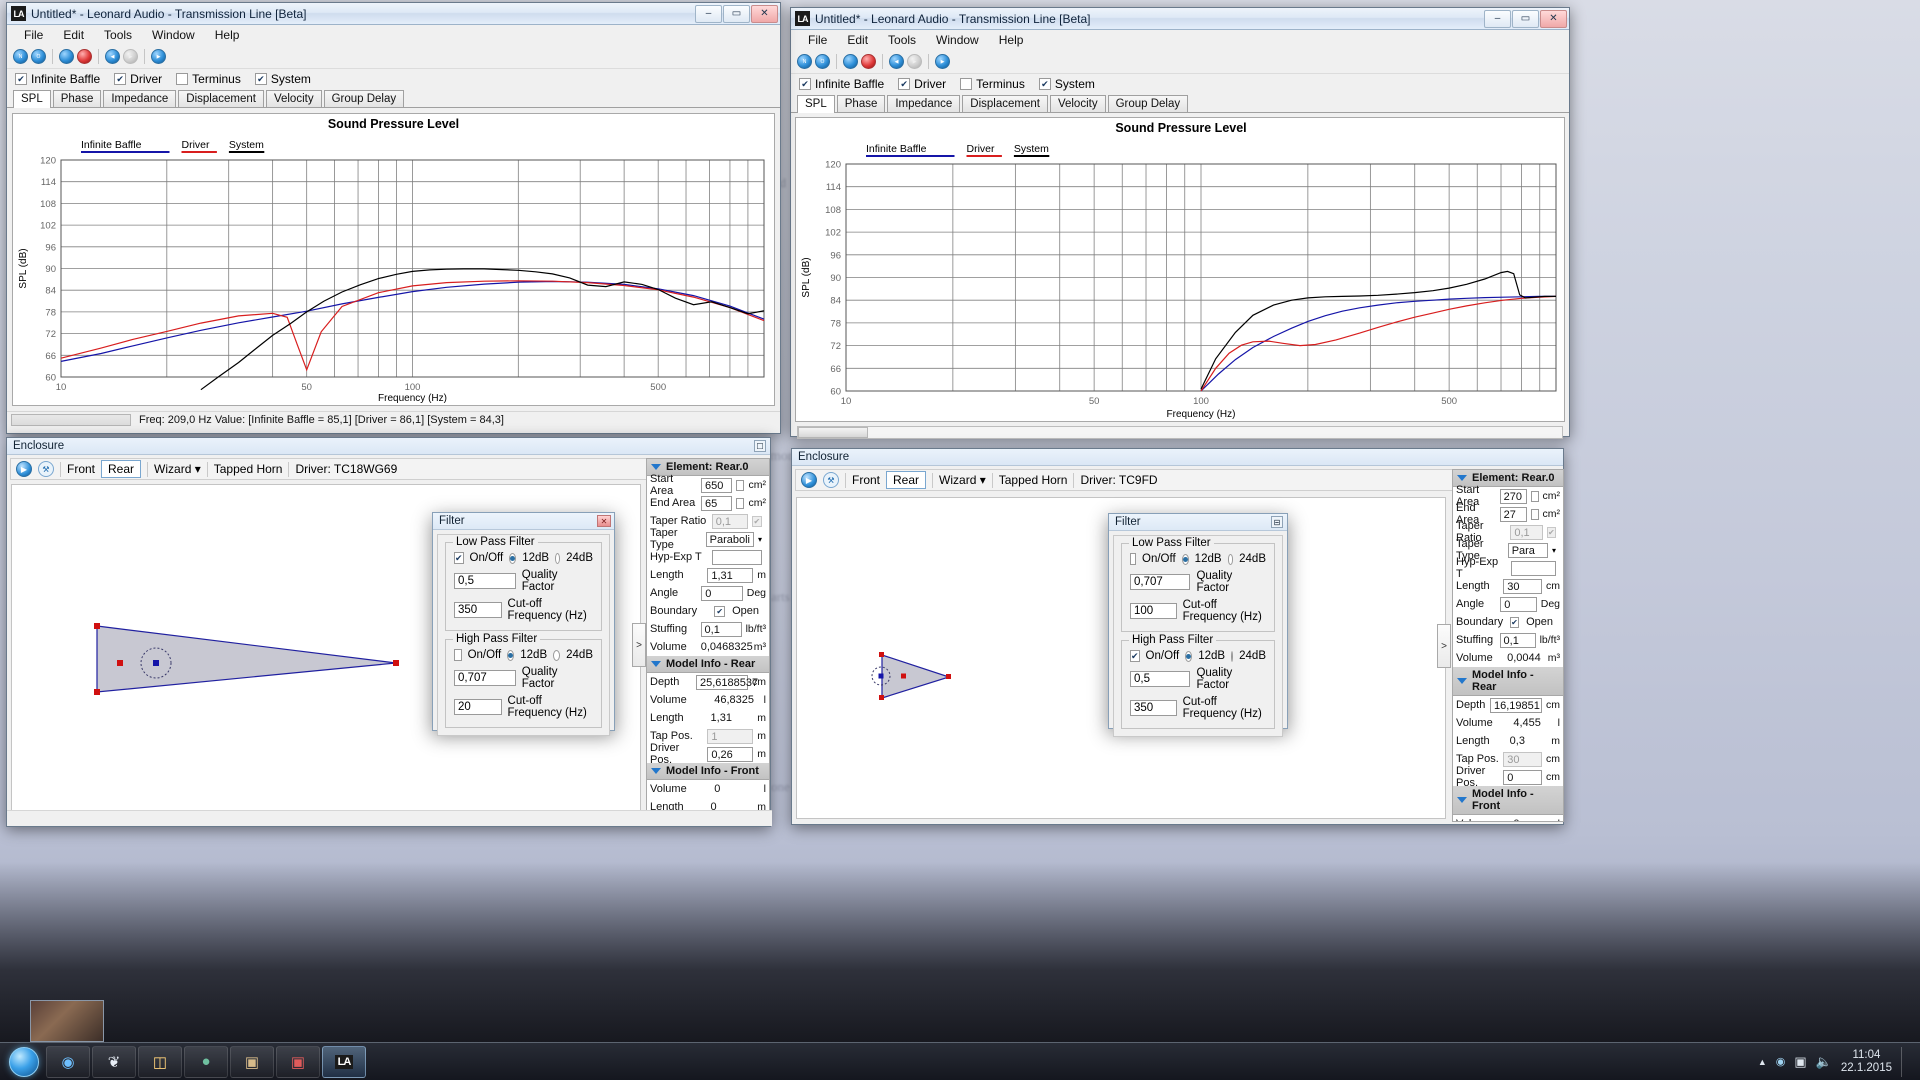 This screenshot has height=1080, width=1920. I want to click on taskbar-item-folder: ◫, so click(160, 1061).